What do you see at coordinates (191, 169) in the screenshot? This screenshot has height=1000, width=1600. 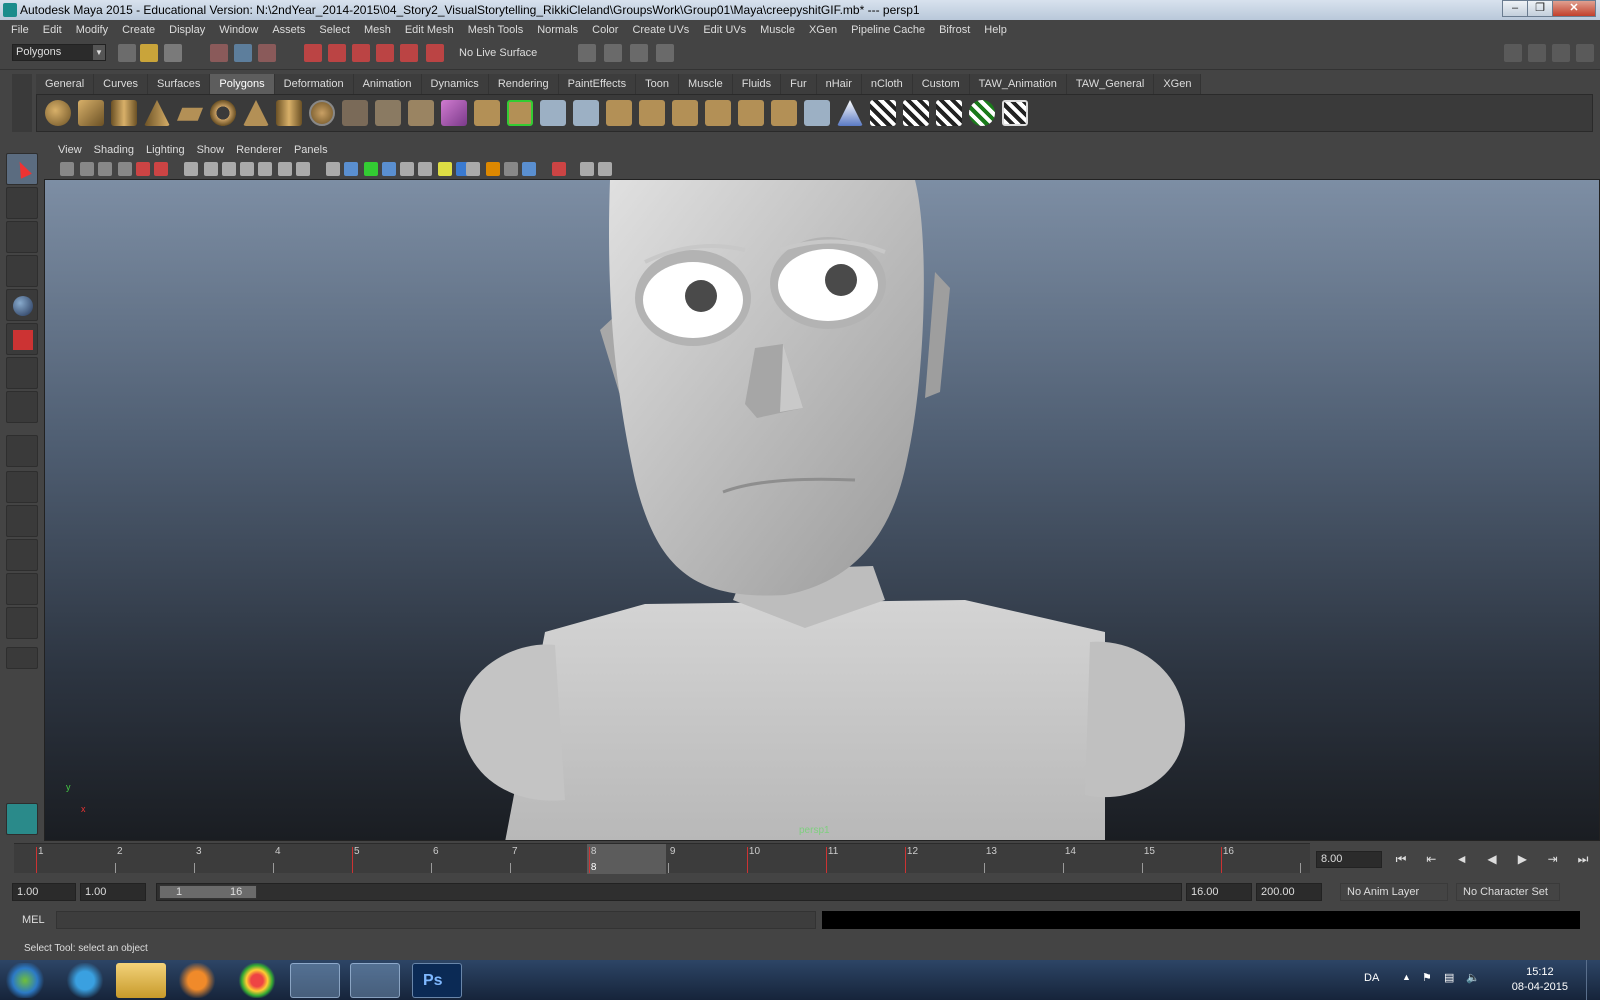 I see `grid-icon` at bounding box center [191, 169].